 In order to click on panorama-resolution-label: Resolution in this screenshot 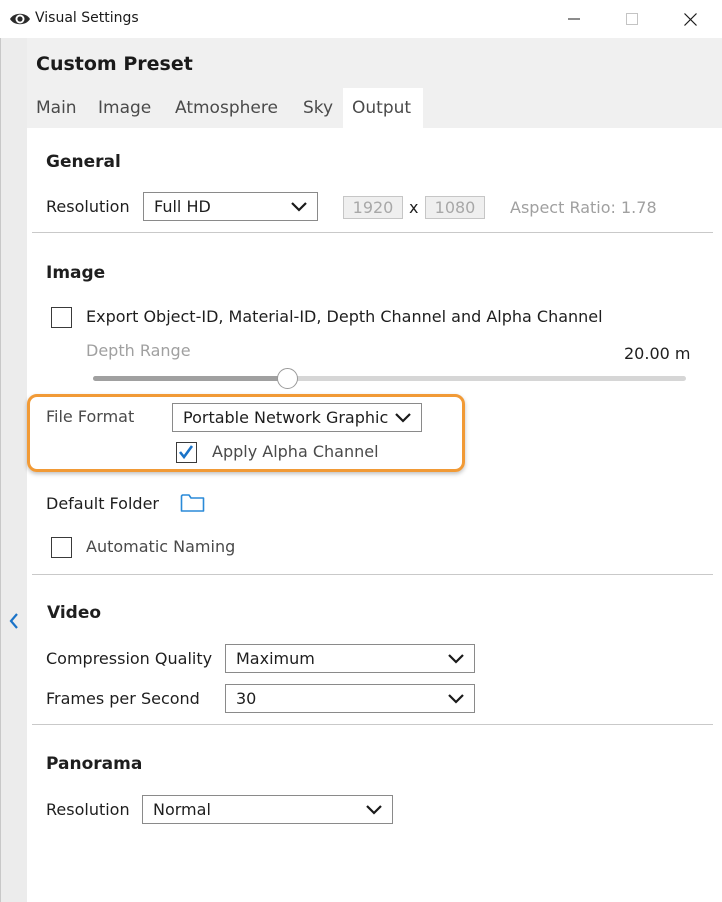, I will do `click(88, 809)`.